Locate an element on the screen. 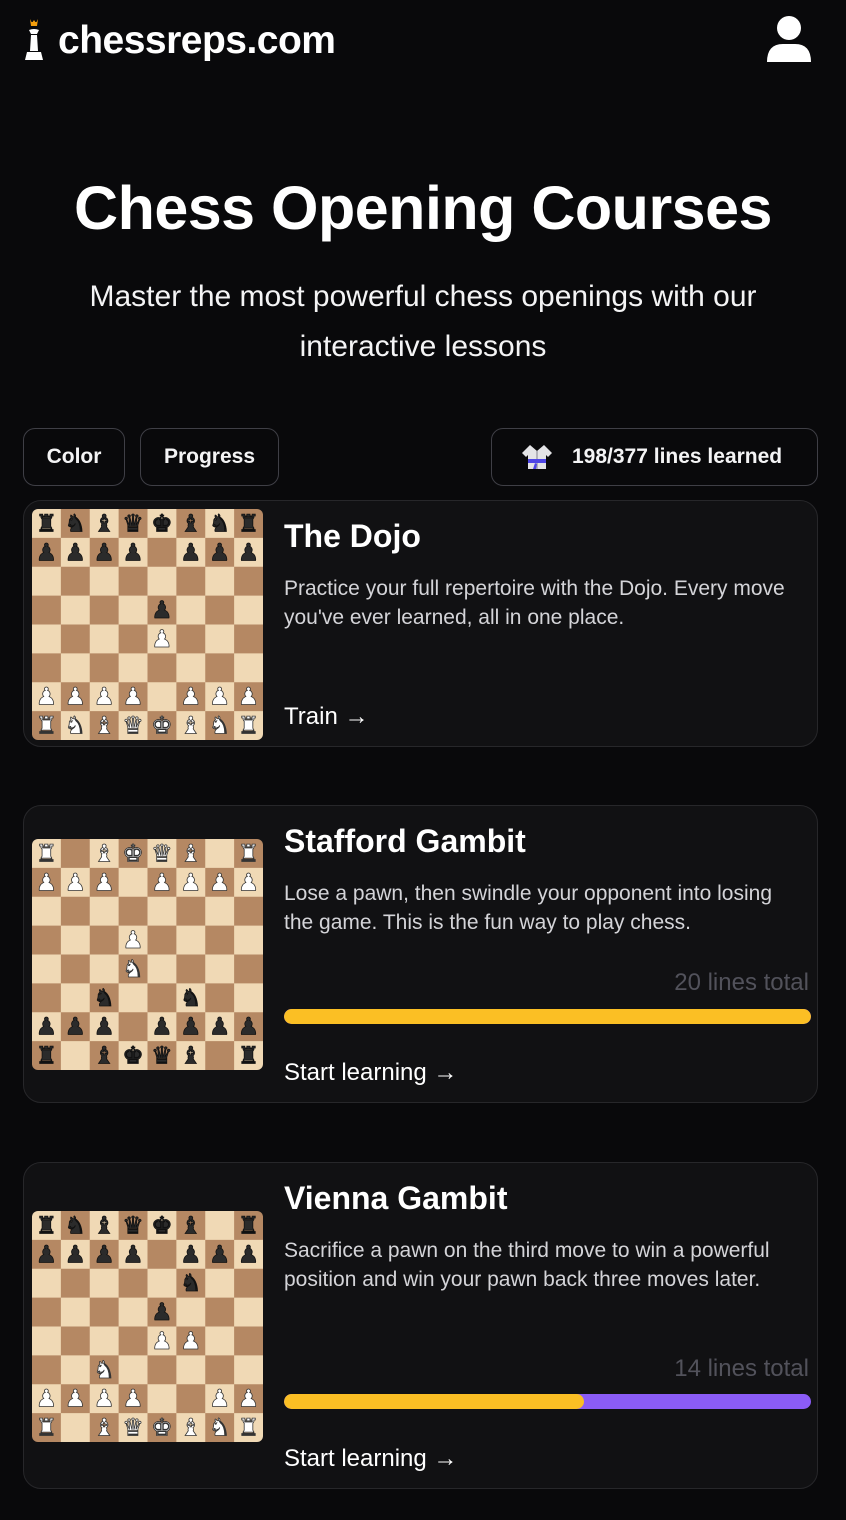 The height and width of the screenshot is (1520, 846). progress-filter-button: Progress is located at coordinates (209, 457).